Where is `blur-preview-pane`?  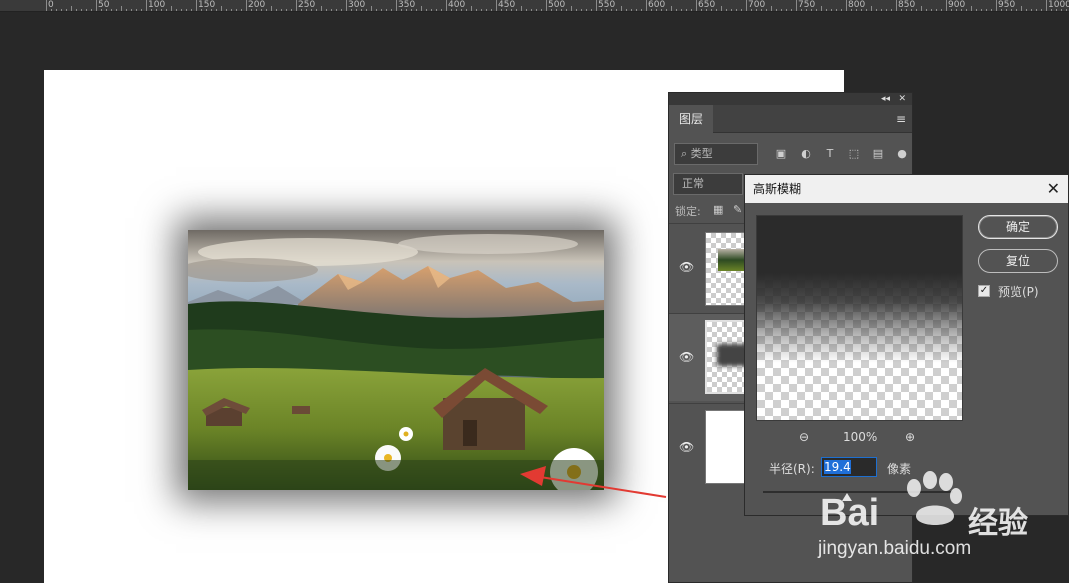 blur-preview-pane is located at coordinates (859, 318).